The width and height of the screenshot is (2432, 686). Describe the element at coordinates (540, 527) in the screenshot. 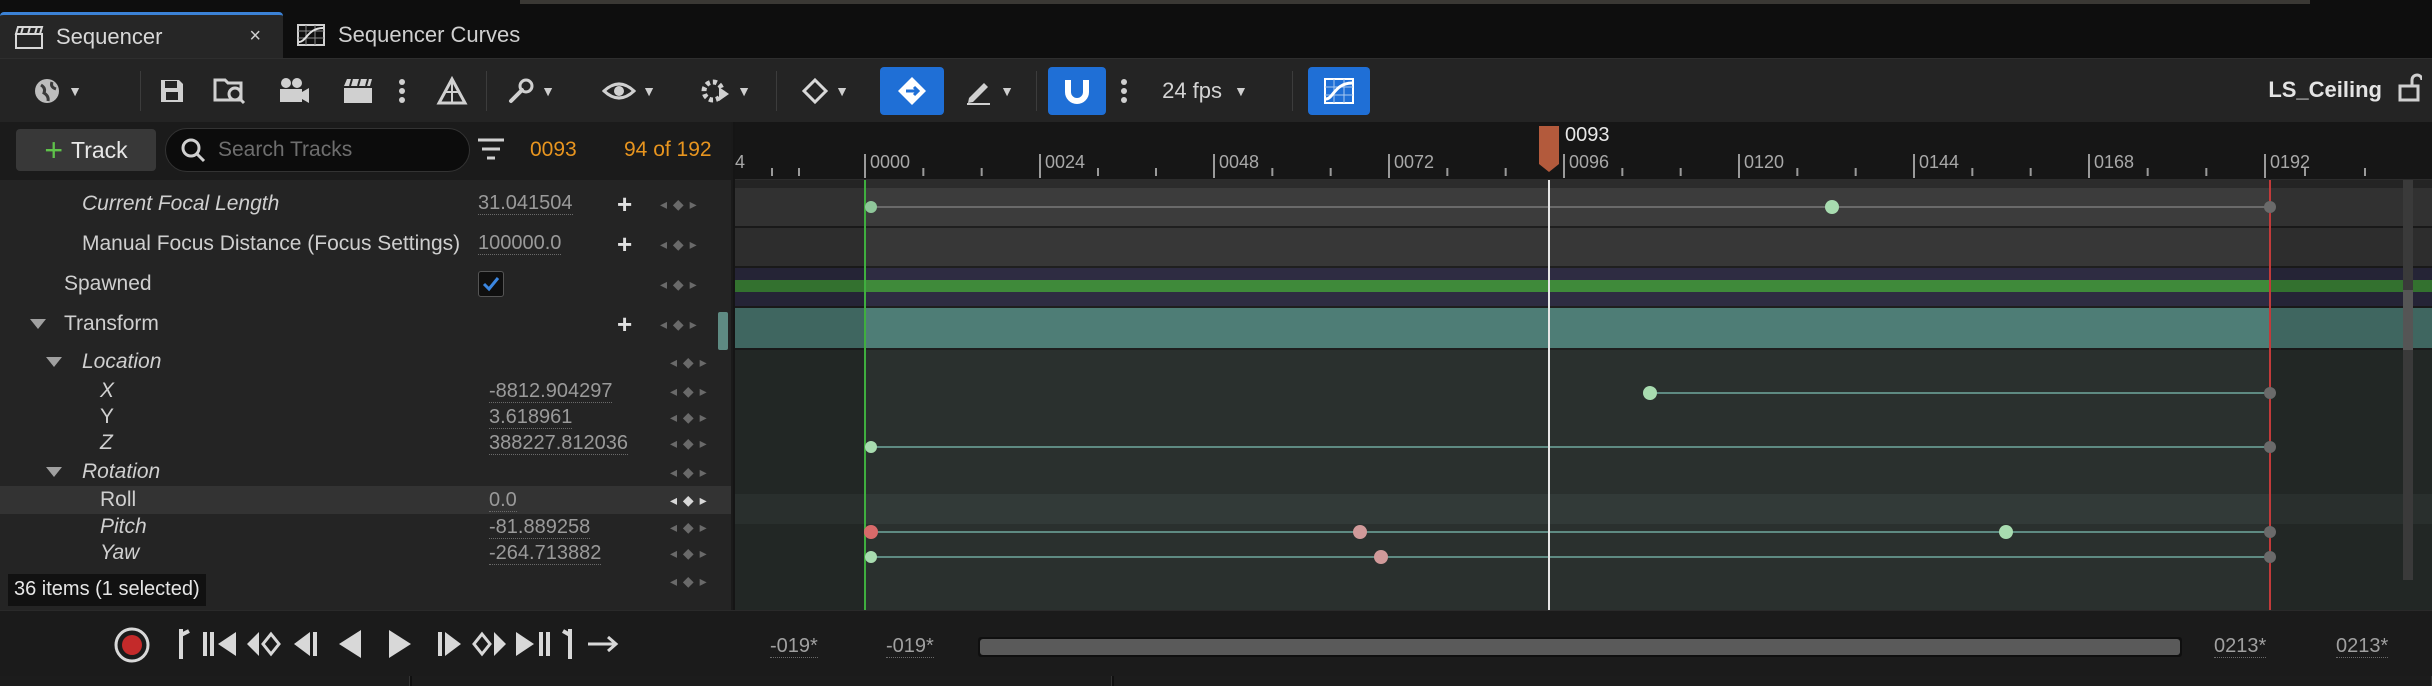

I see `track-value-field: -81.889258` at that location.